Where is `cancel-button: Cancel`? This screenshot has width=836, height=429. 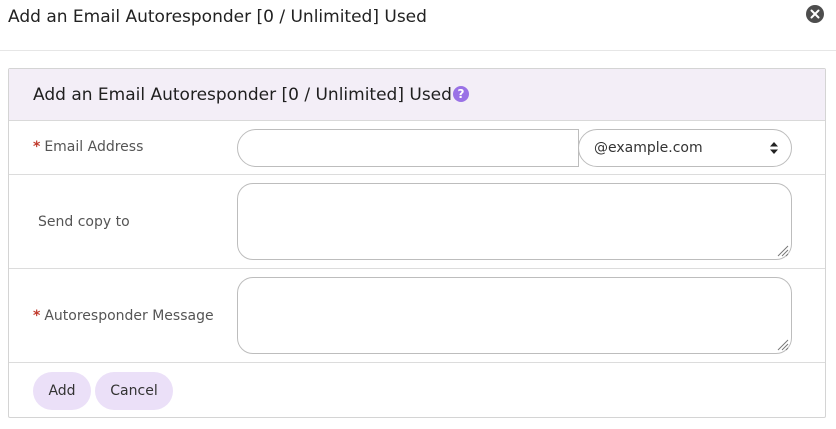
cancel-button: Cancel is located at coordinates (134, 391).